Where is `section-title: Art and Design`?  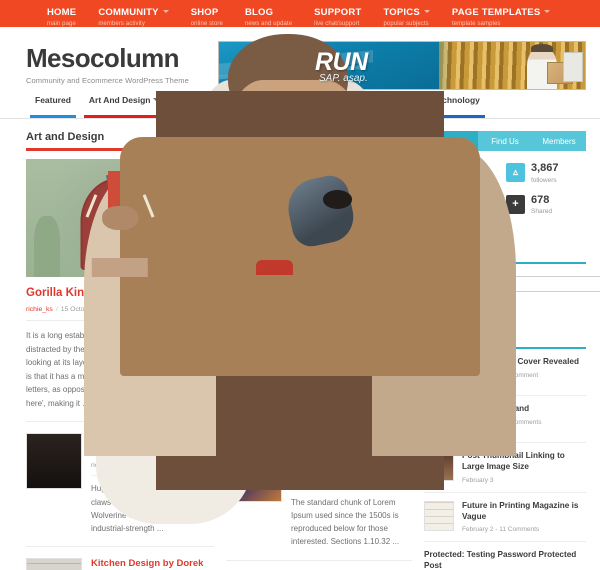
section-title: Art and Design is located at coordinates (65, 137).